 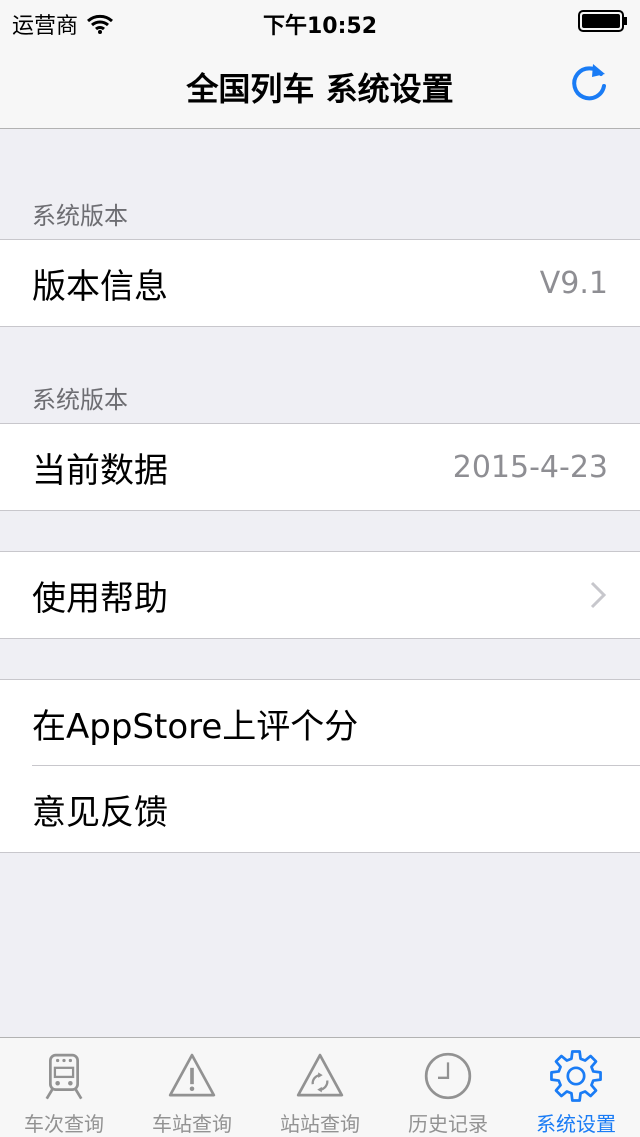 I want to click on rate-appstore-label: 在AppStore上评个分, so click(x=195, y=726).